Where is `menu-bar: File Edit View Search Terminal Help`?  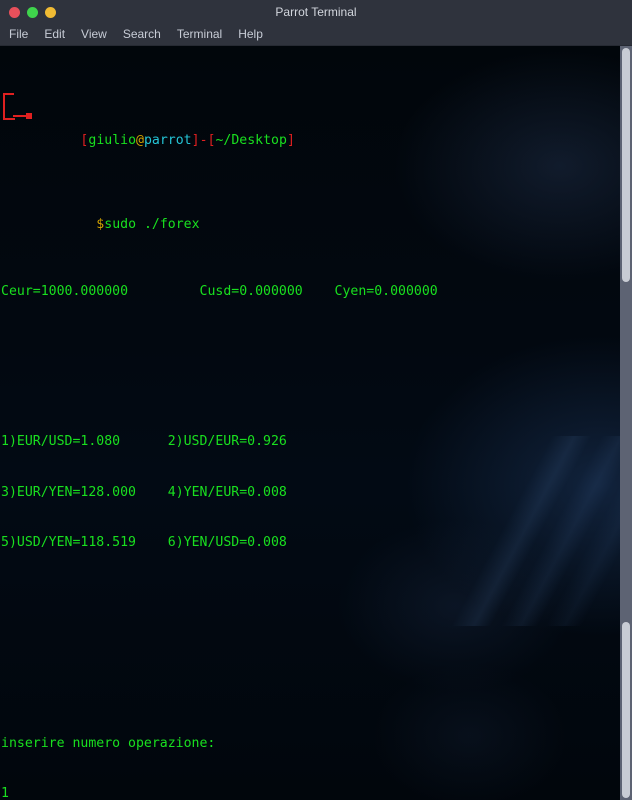 menu-bar: File Edit View Search Terminal Help is located at coordinates (316, 35).